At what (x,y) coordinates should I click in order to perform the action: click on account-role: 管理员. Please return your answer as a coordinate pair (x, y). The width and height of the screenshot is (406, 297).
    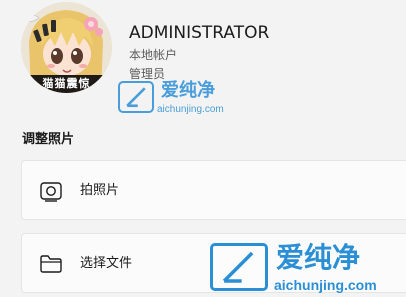
    Looking at the image, I should click on (147, 74).